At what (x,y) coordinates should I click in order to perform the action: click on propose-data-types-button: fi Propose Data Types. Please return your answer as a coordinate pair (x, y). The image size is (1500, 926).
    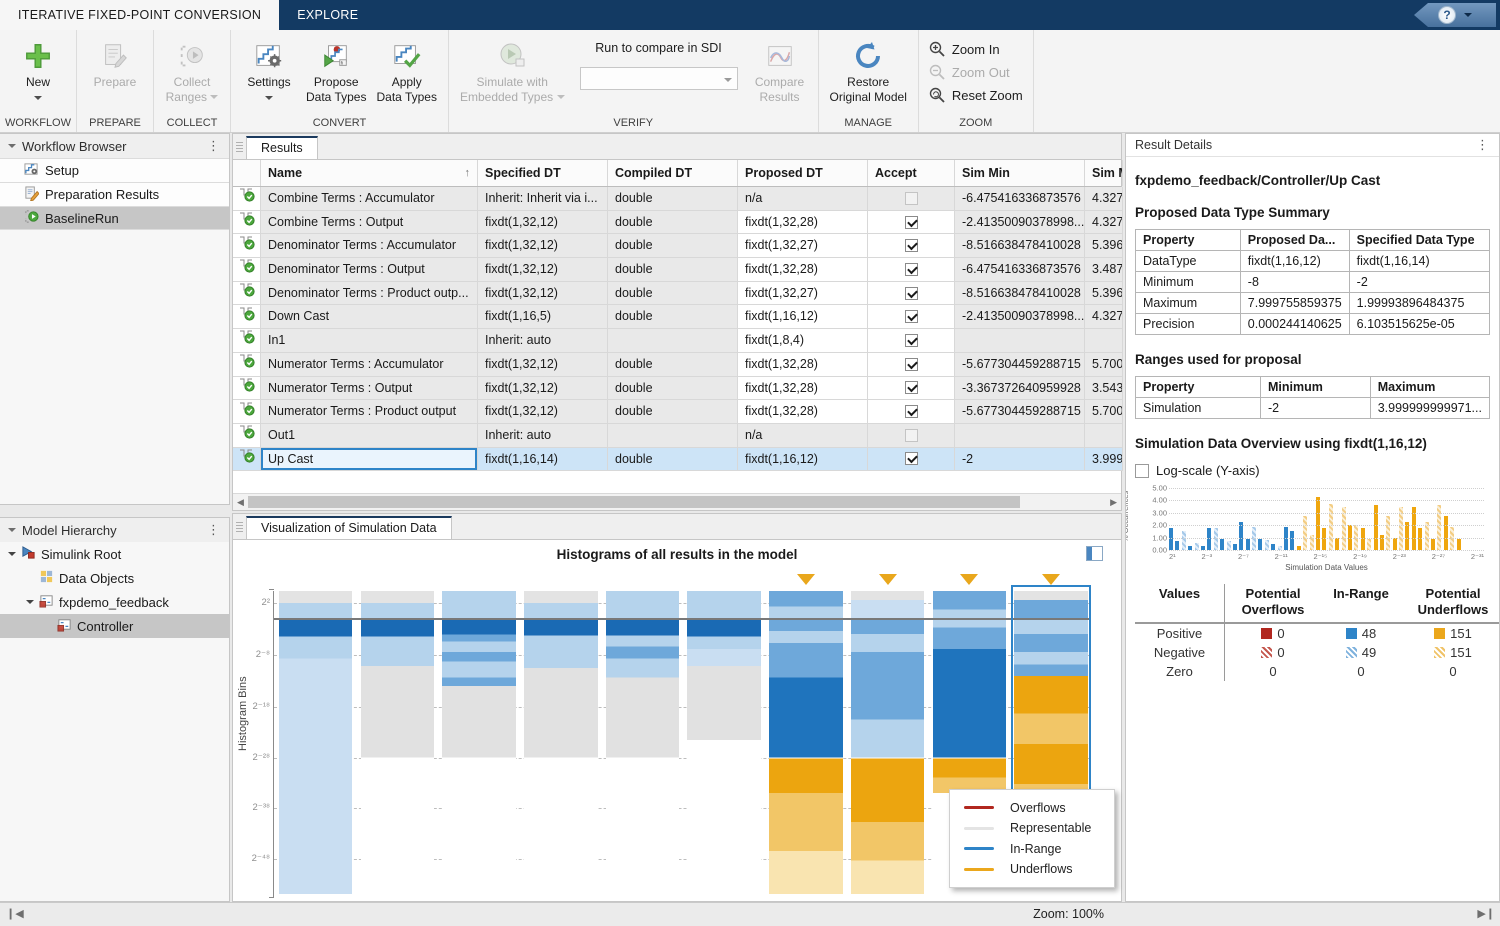
    Looking at the image, I should click on (336, 70).